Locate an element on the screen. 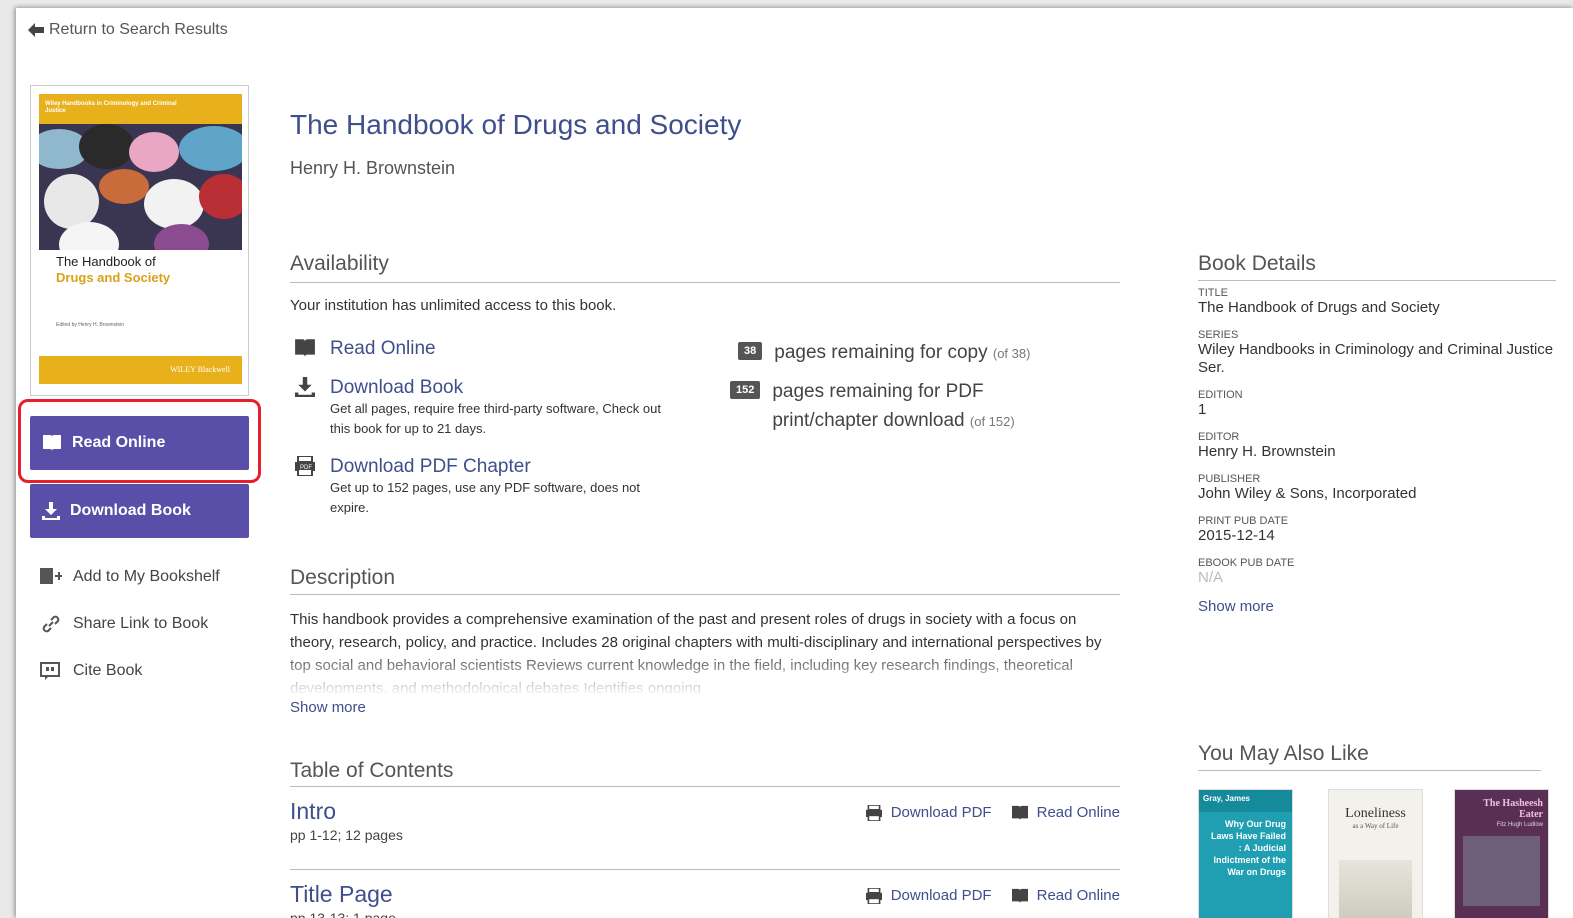 Image resolution: width=1573 pixels, height=918 pixels. download-book-label: Download Book is located at coordinates (130, 510).